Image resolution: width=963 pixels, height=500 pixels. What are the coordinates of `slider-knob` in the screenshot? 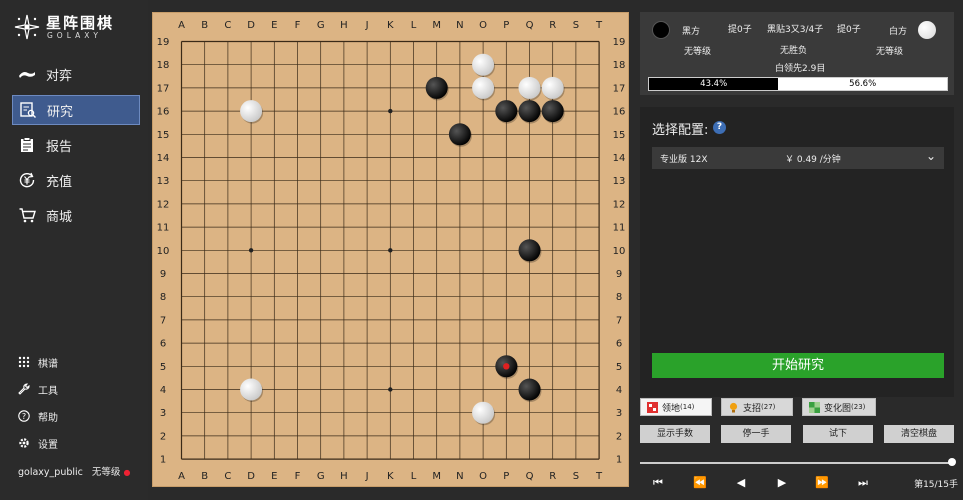 It's located at (952, 462).